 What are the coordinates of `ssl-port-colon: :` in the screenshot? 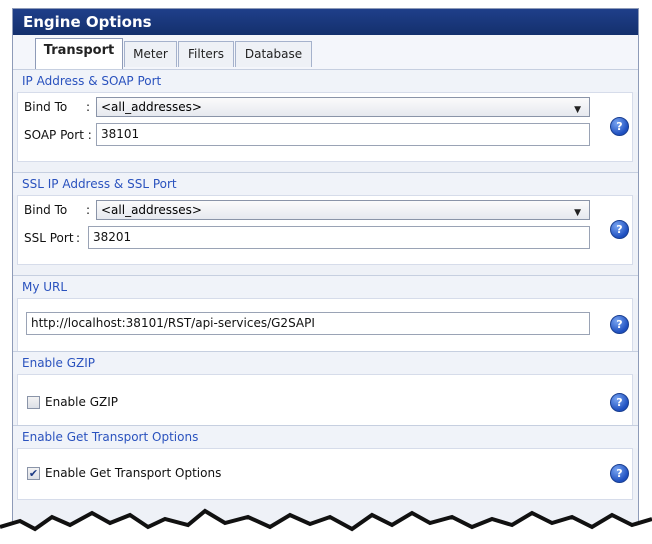 It's located at (78, 238).